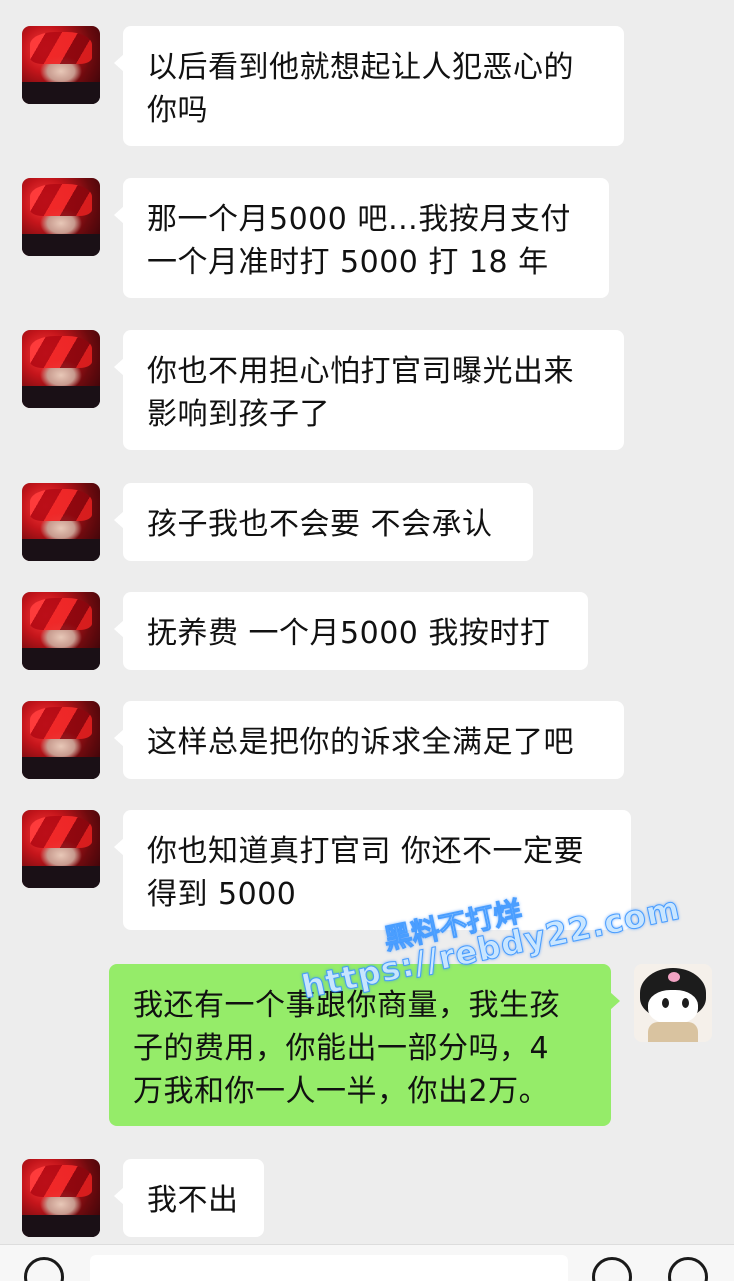 The width and height of the screenshot is (734, 1281). Describe the element at coordinates (346, 1005) in the screenshot. I see `message-text-line: 我还有一个事跟你商量，我生孩` at that location.